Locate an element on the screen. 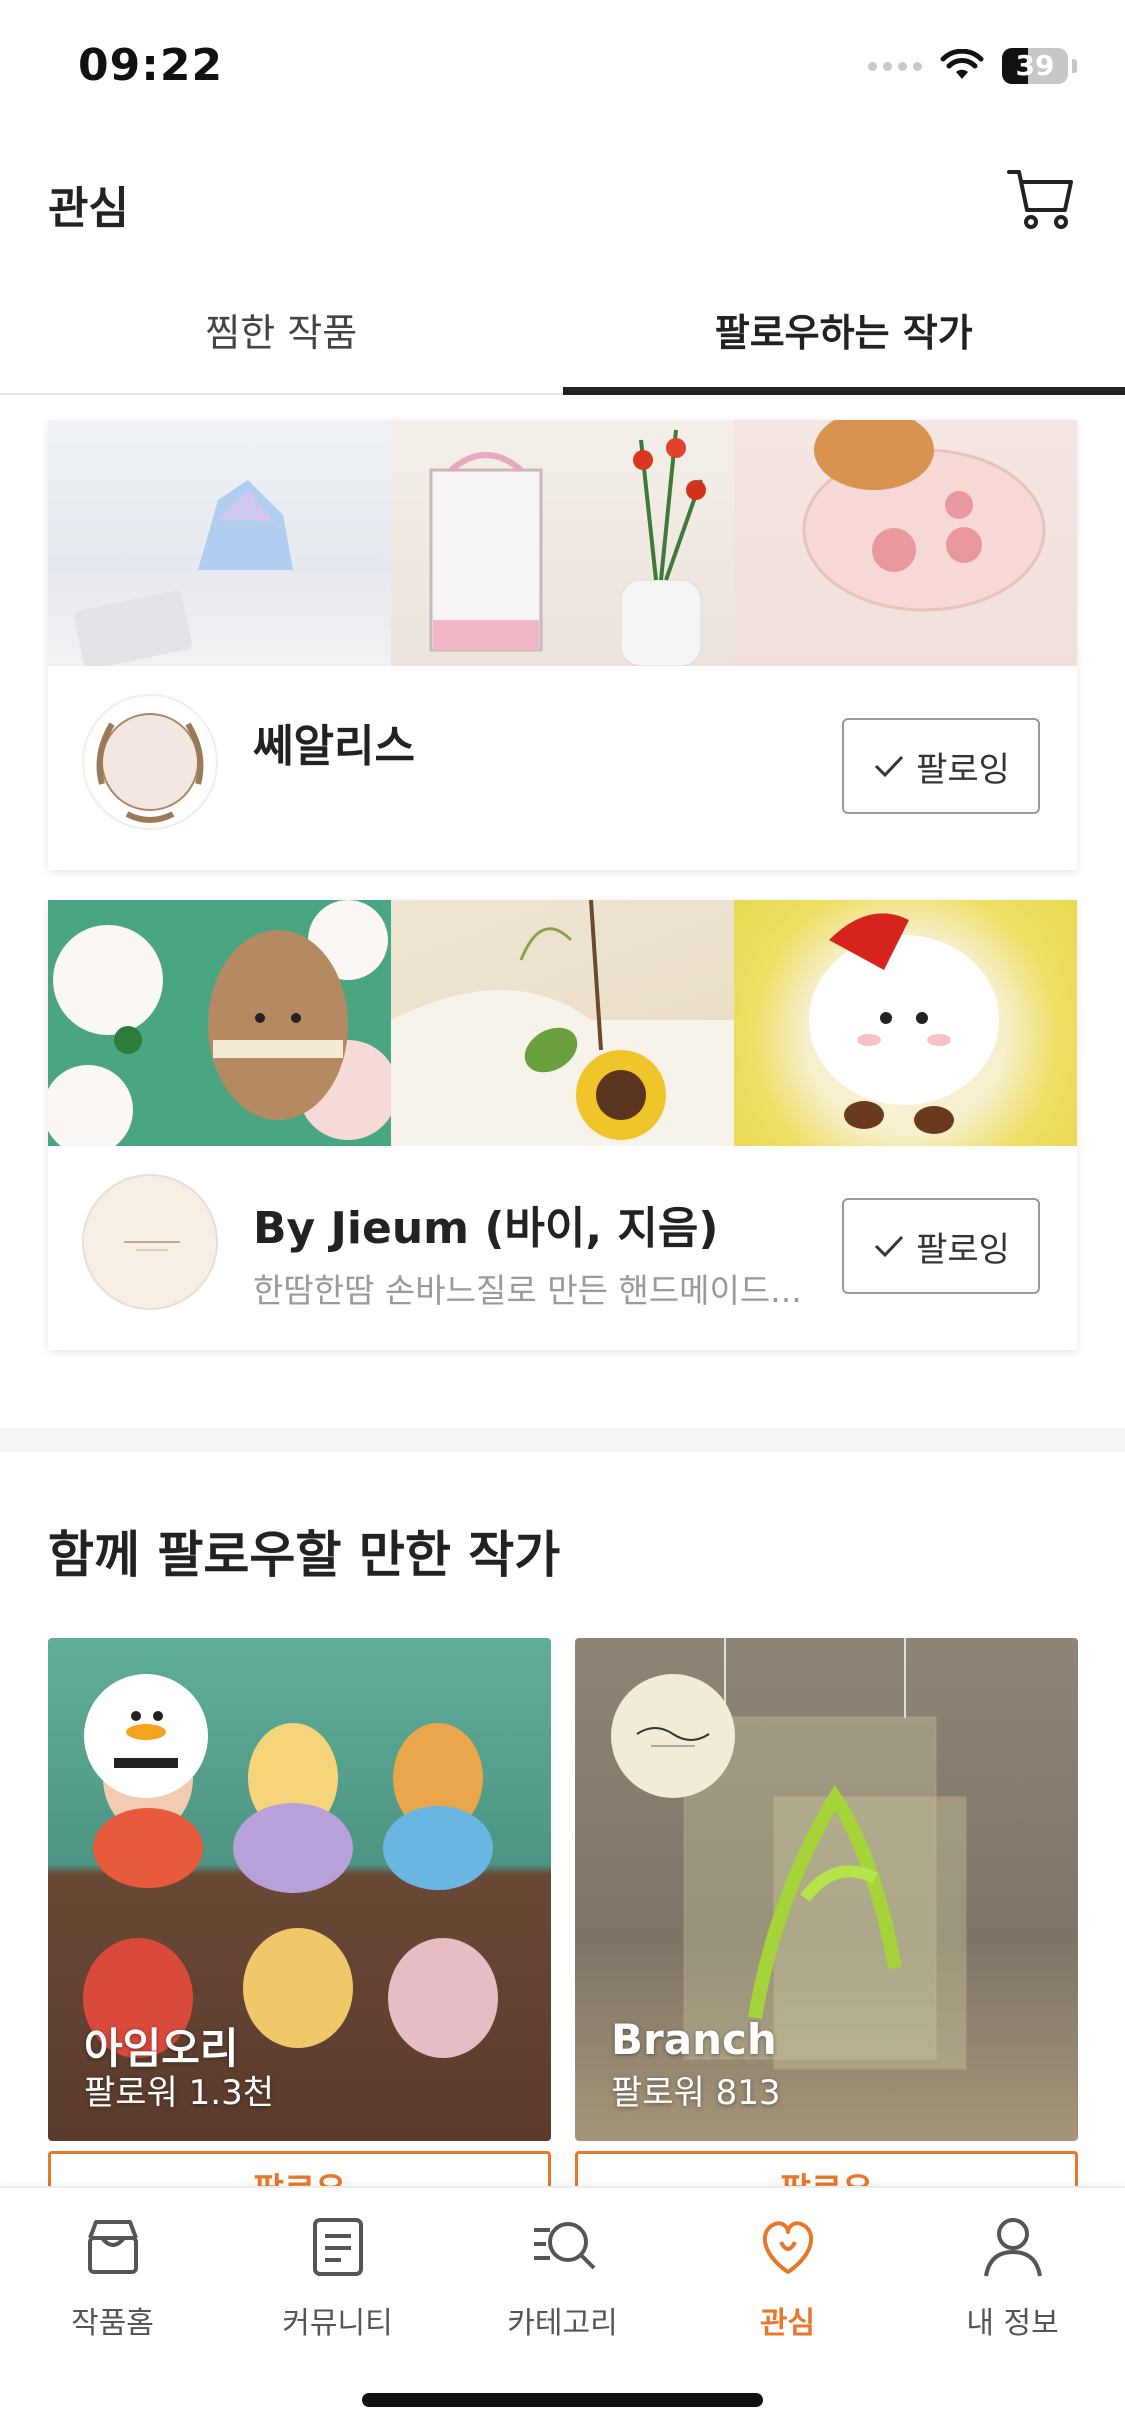 This screenshot has height=2436, width=1125. shop-icon is located at coordinates (112, 2247).